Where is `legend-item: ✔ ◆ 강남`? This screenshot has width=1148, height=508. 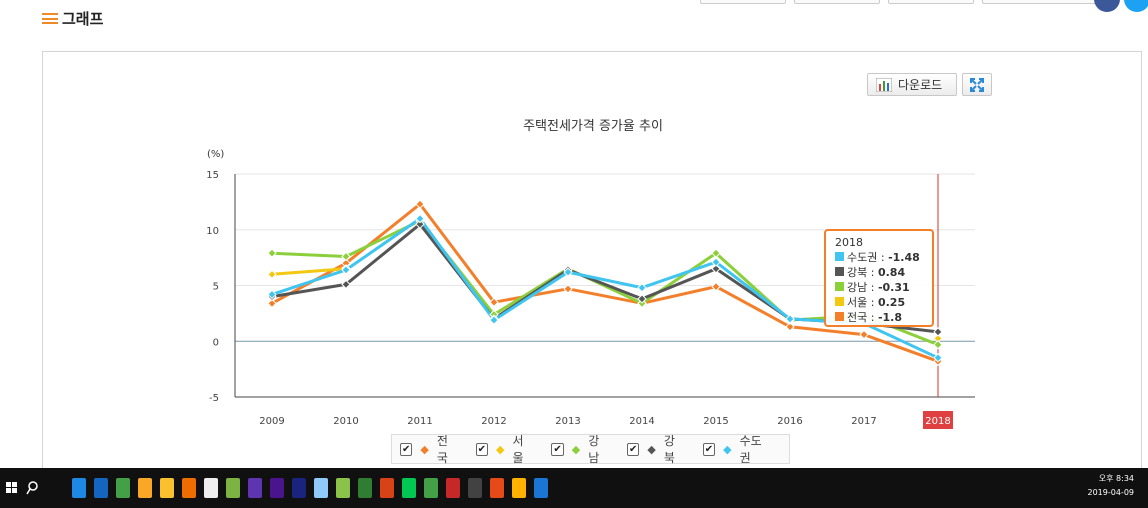 legend-item: ✔ ◆ 강남 is located at coordinates (580, 449).